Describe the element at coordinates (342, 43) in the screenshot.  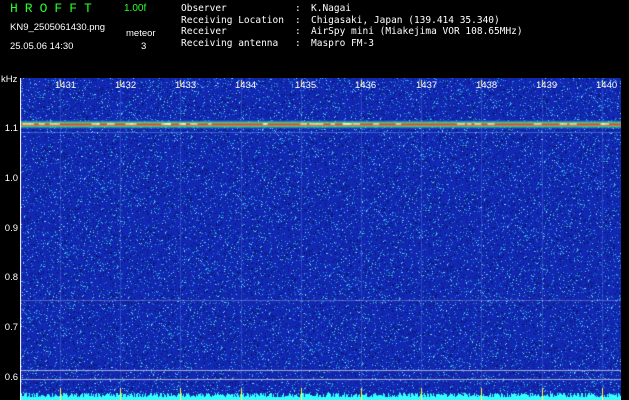
I see `station-value: Maspro FM-3` at that location.